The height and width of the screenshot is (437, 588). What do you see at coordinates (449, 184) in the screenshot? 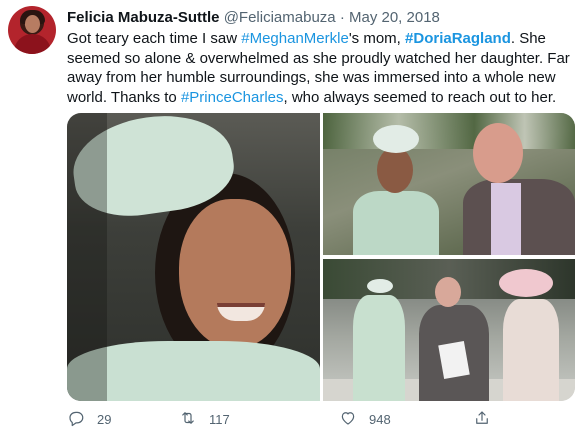
I see `photo-top-right` at bounding box center [449, 184].